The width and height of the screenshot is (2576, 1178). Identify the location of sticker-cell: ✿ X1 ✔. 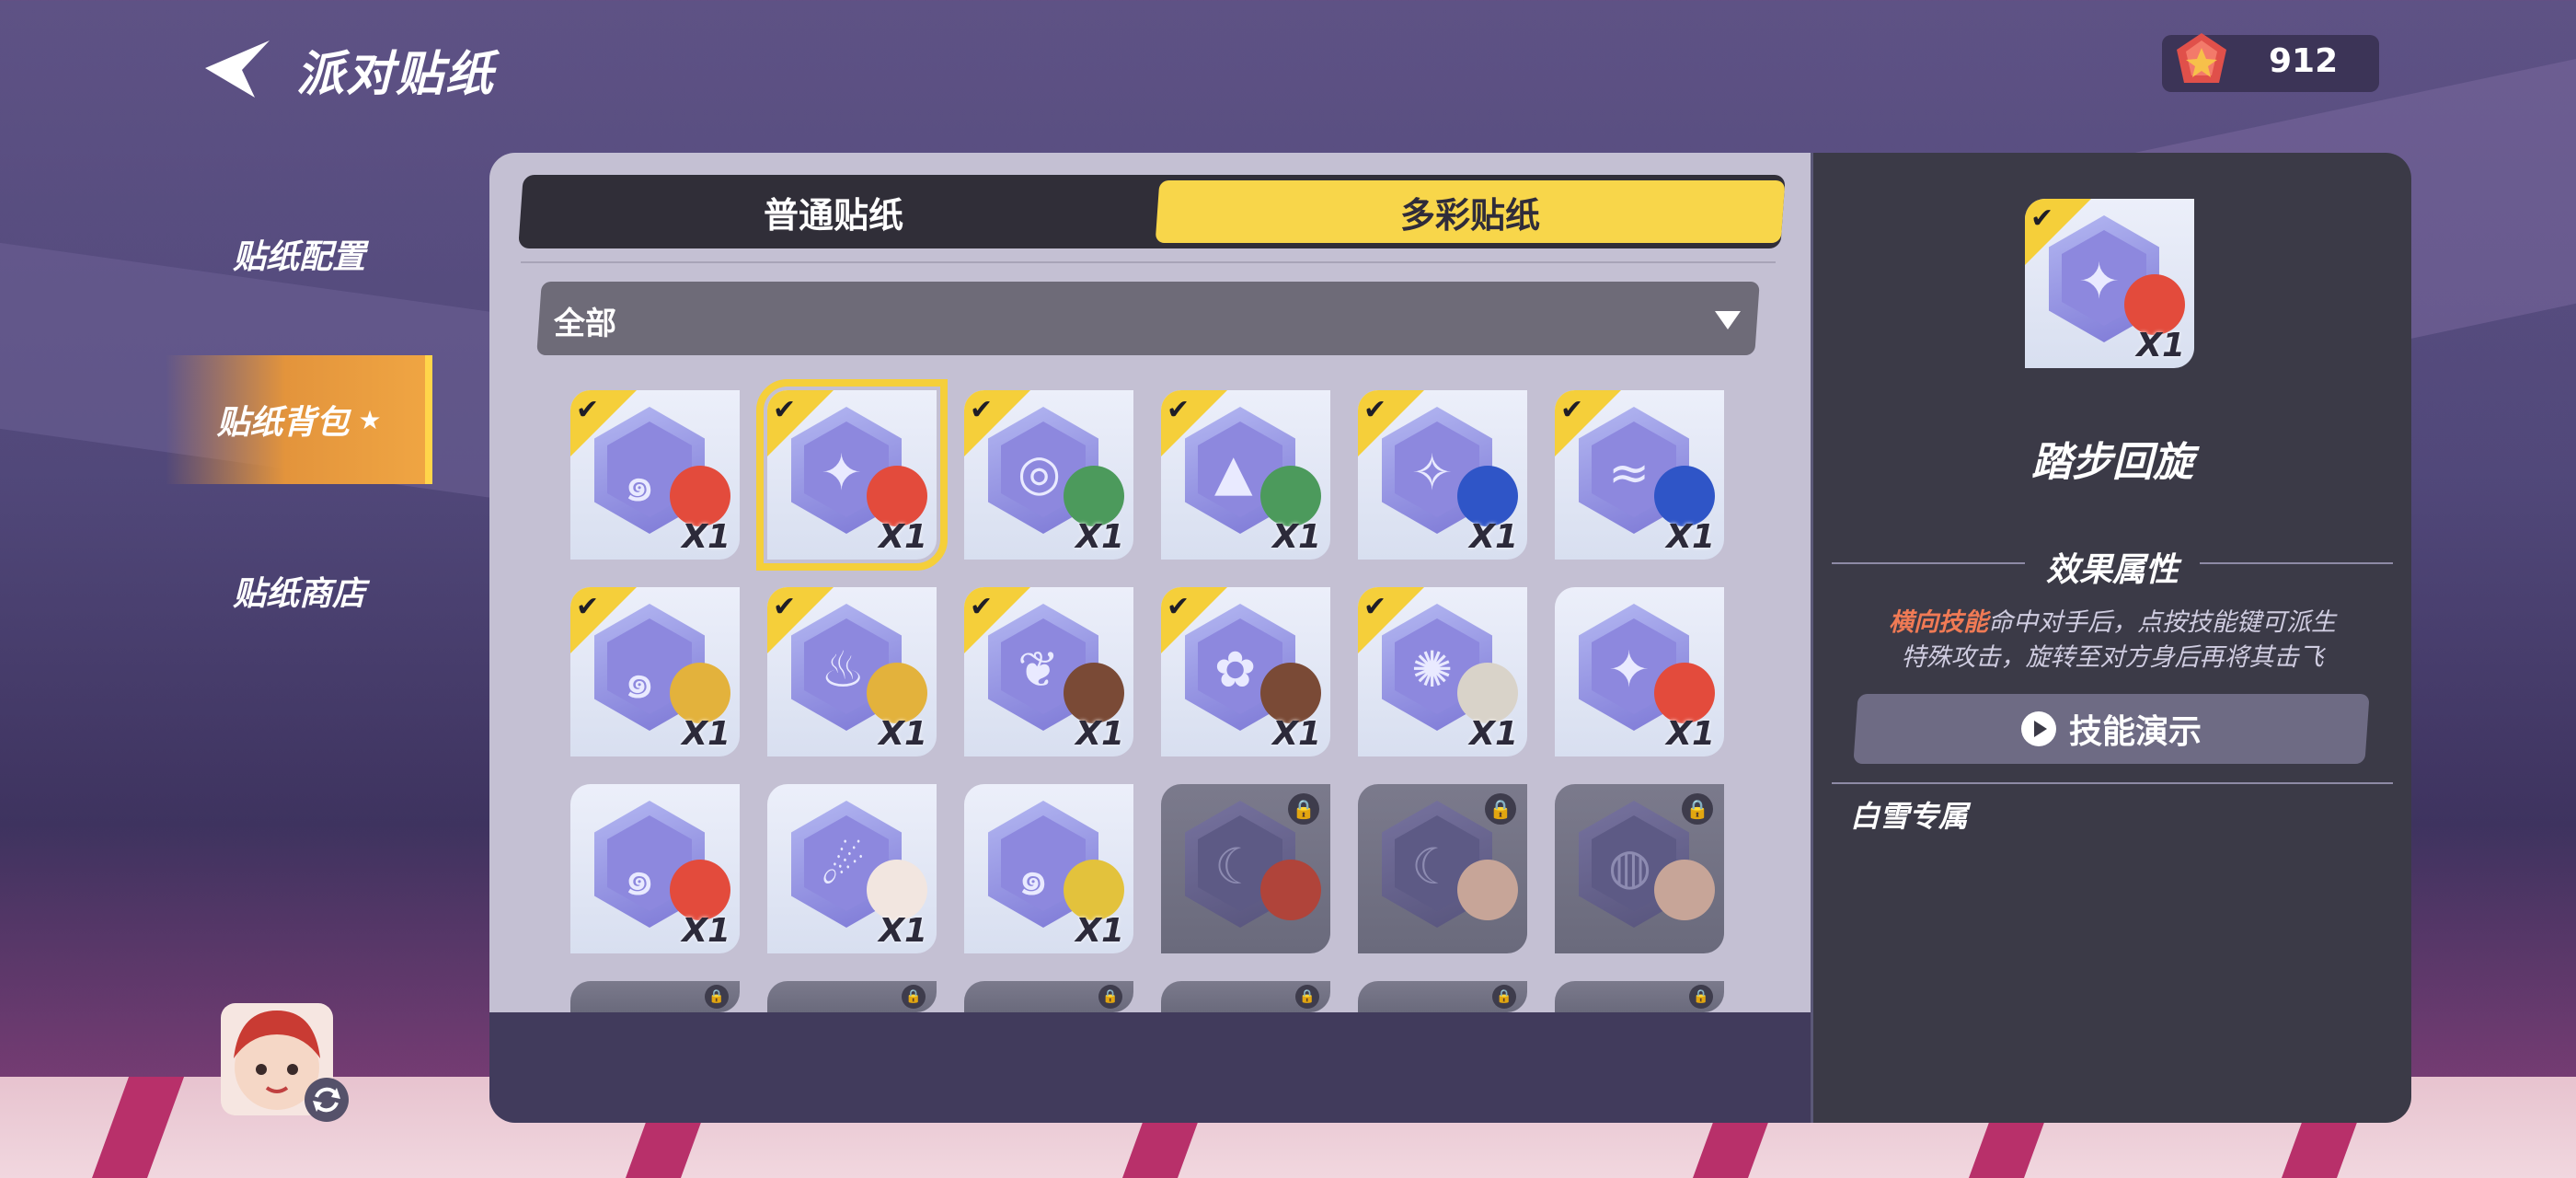
(1245, 671).